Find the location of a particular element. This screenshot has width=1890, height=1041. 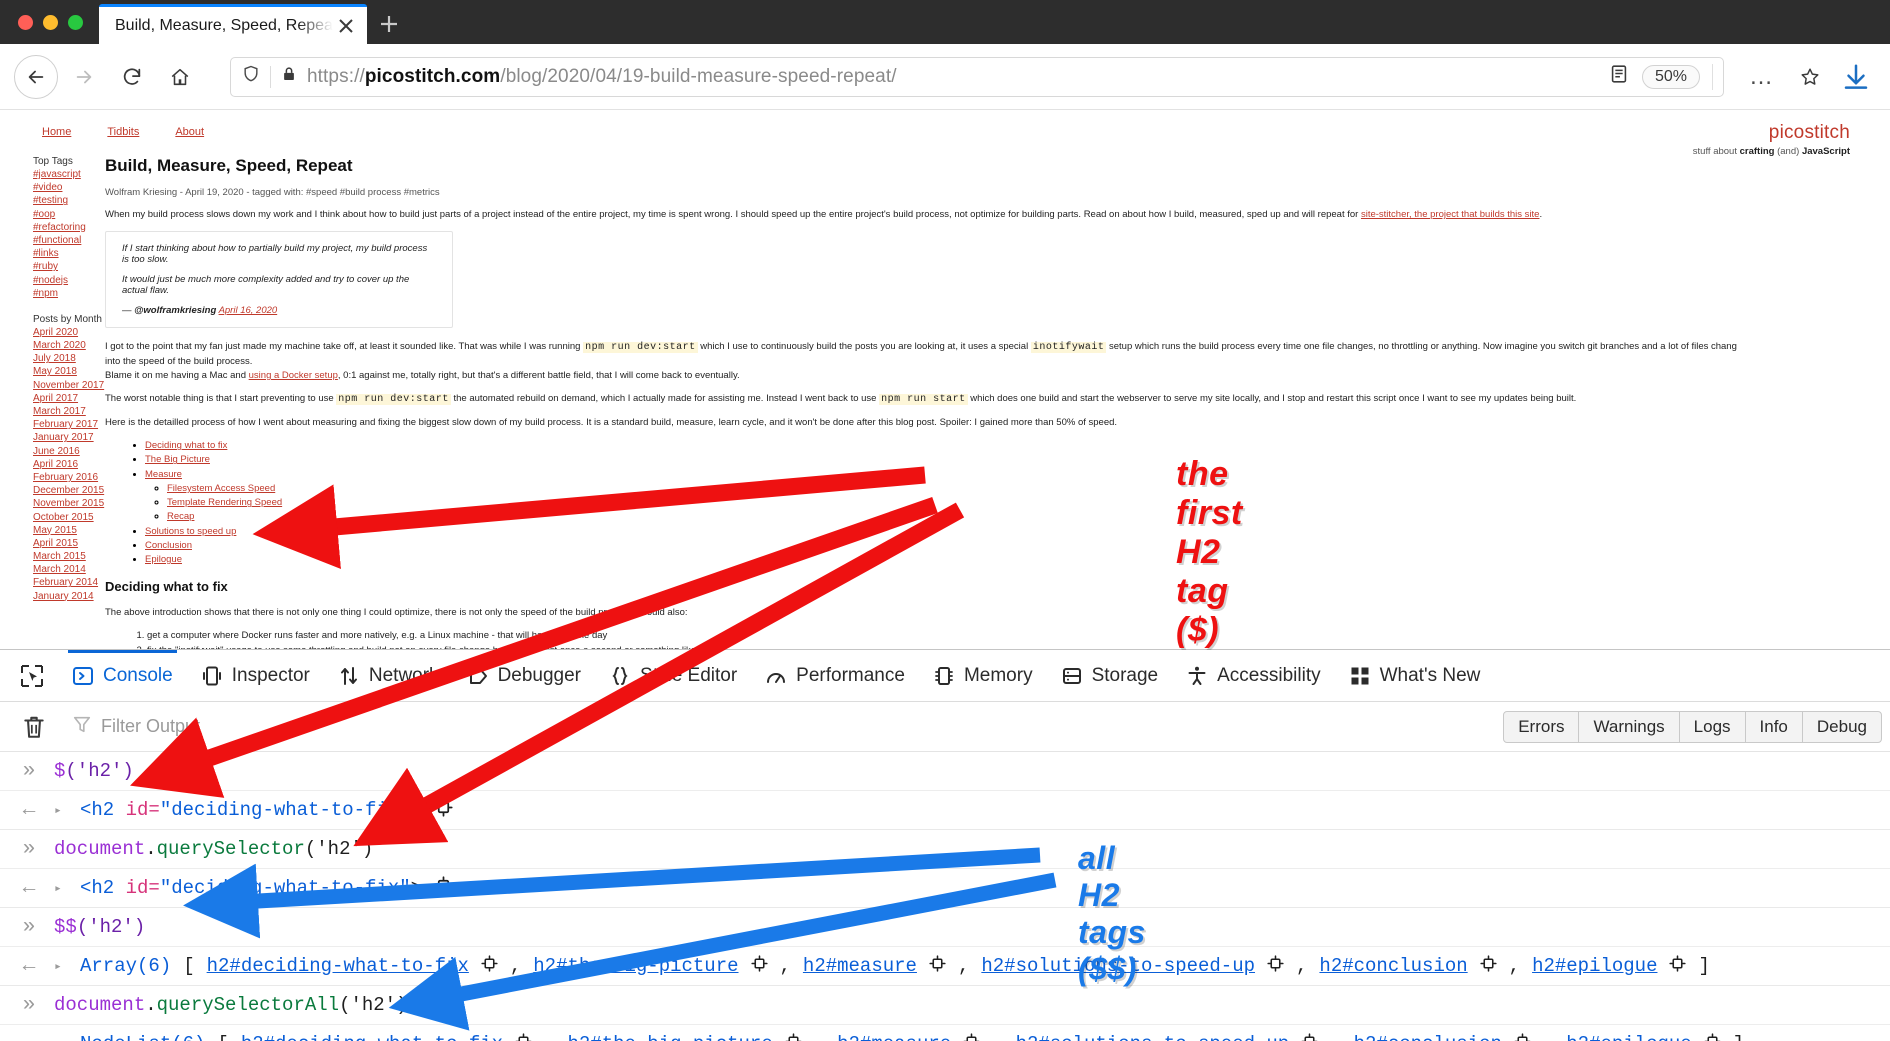

month-link: March 2020 is located at coordinates (69, 345).